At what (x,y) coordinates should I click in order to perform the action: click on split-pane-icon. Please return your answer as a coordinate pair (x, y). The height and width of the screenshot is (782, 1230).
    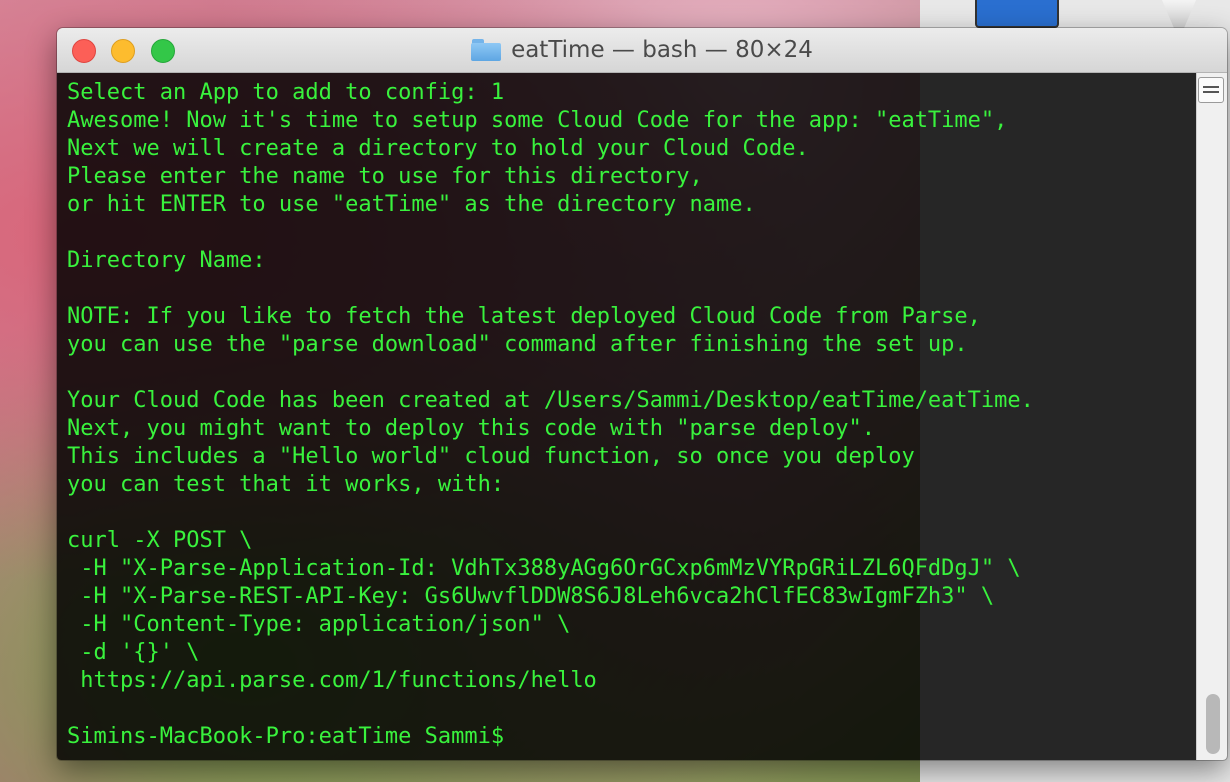
    Looking at the image, I should click on (1211, 90).